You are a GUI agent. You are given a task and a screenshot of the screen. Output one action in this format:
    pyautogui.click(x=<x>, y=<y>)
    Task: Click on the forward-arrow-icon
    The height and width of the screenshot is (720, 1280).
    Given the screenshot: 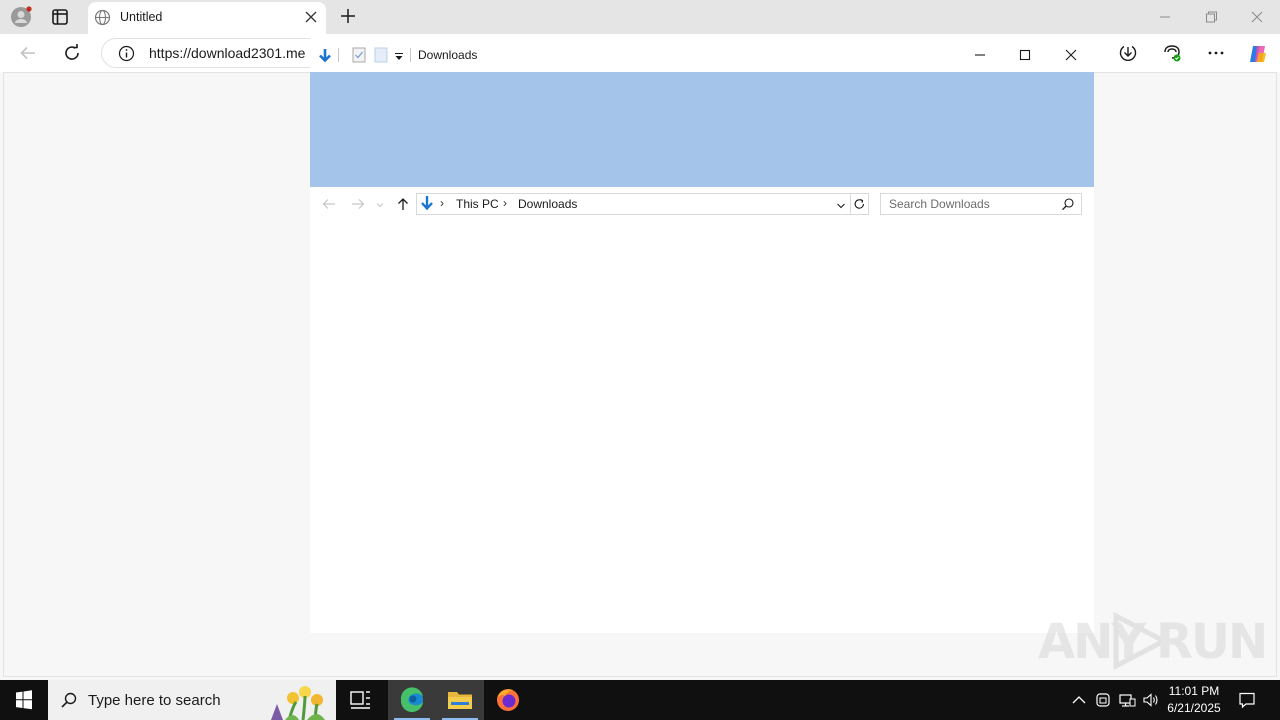 What is the action you would take?
    pyautogui.click(x=358, y=204)
    